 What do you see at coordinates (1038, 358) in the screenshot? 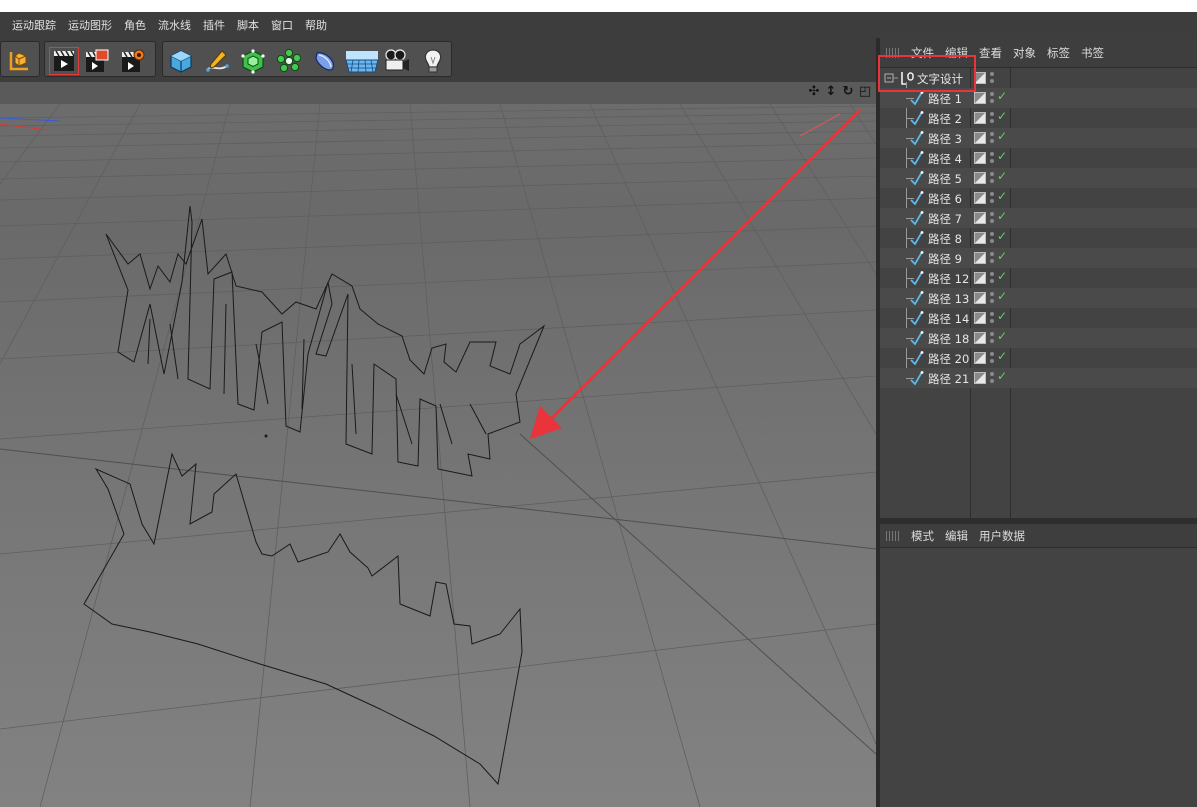
I see `tree-row: 路径 20 ✓` at bounding box center [1038, 358].